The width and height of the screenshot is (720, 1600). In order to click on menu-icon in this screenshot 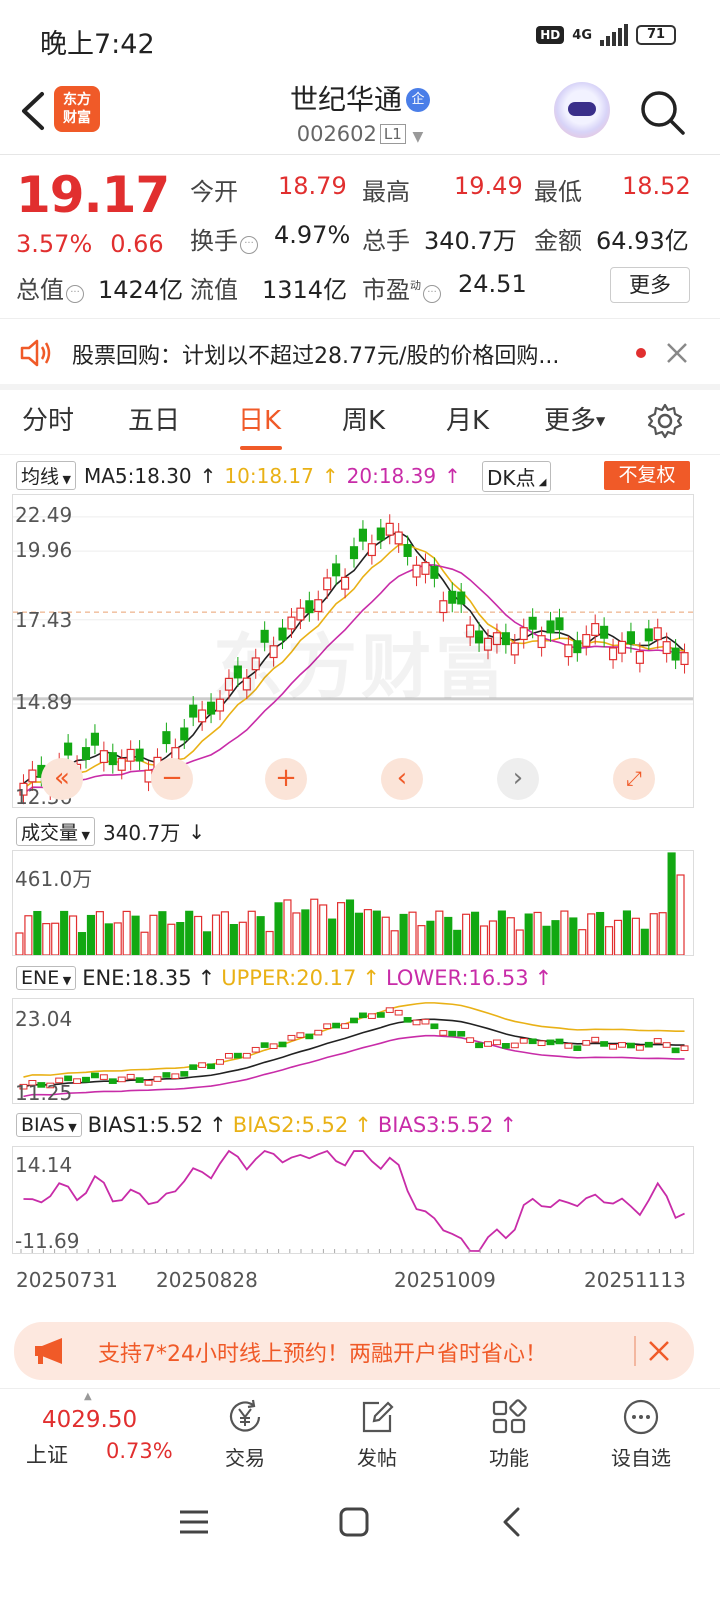, I will do `click(194, 1522)`.